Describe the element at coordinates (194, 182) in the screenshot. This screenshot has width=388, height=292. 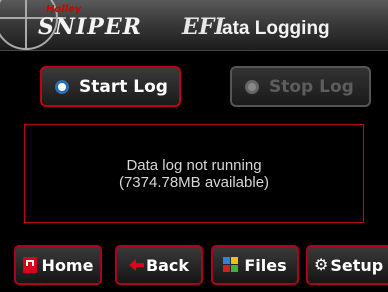
I see `status-line-2: (7374.78MB available)` at that location.